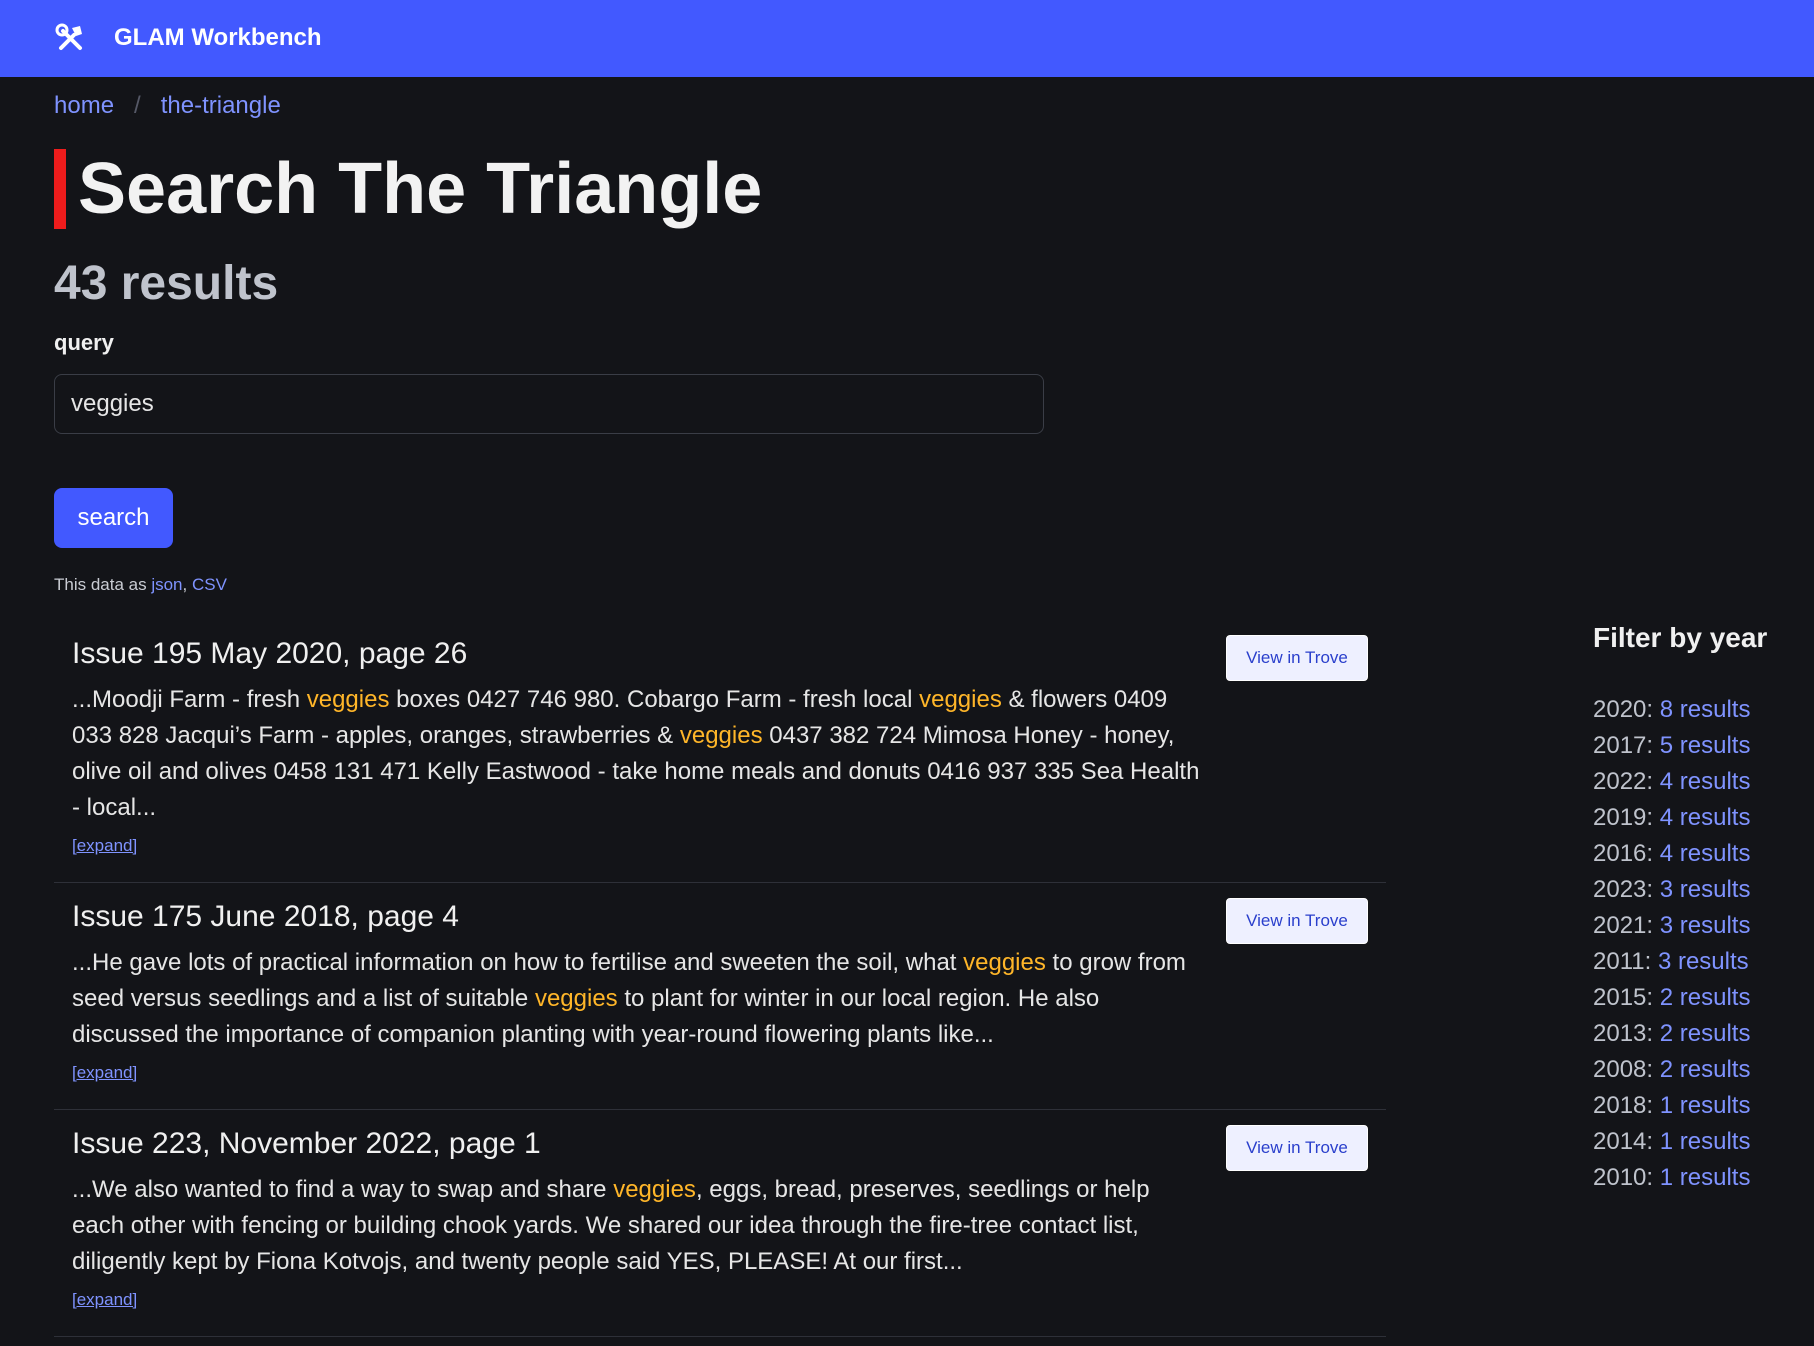 This screenshot has width=1814, height=1346. Describe the element at coordinates (1622, 961) in the screenshot. I see `year-label: 2011:` at that location.